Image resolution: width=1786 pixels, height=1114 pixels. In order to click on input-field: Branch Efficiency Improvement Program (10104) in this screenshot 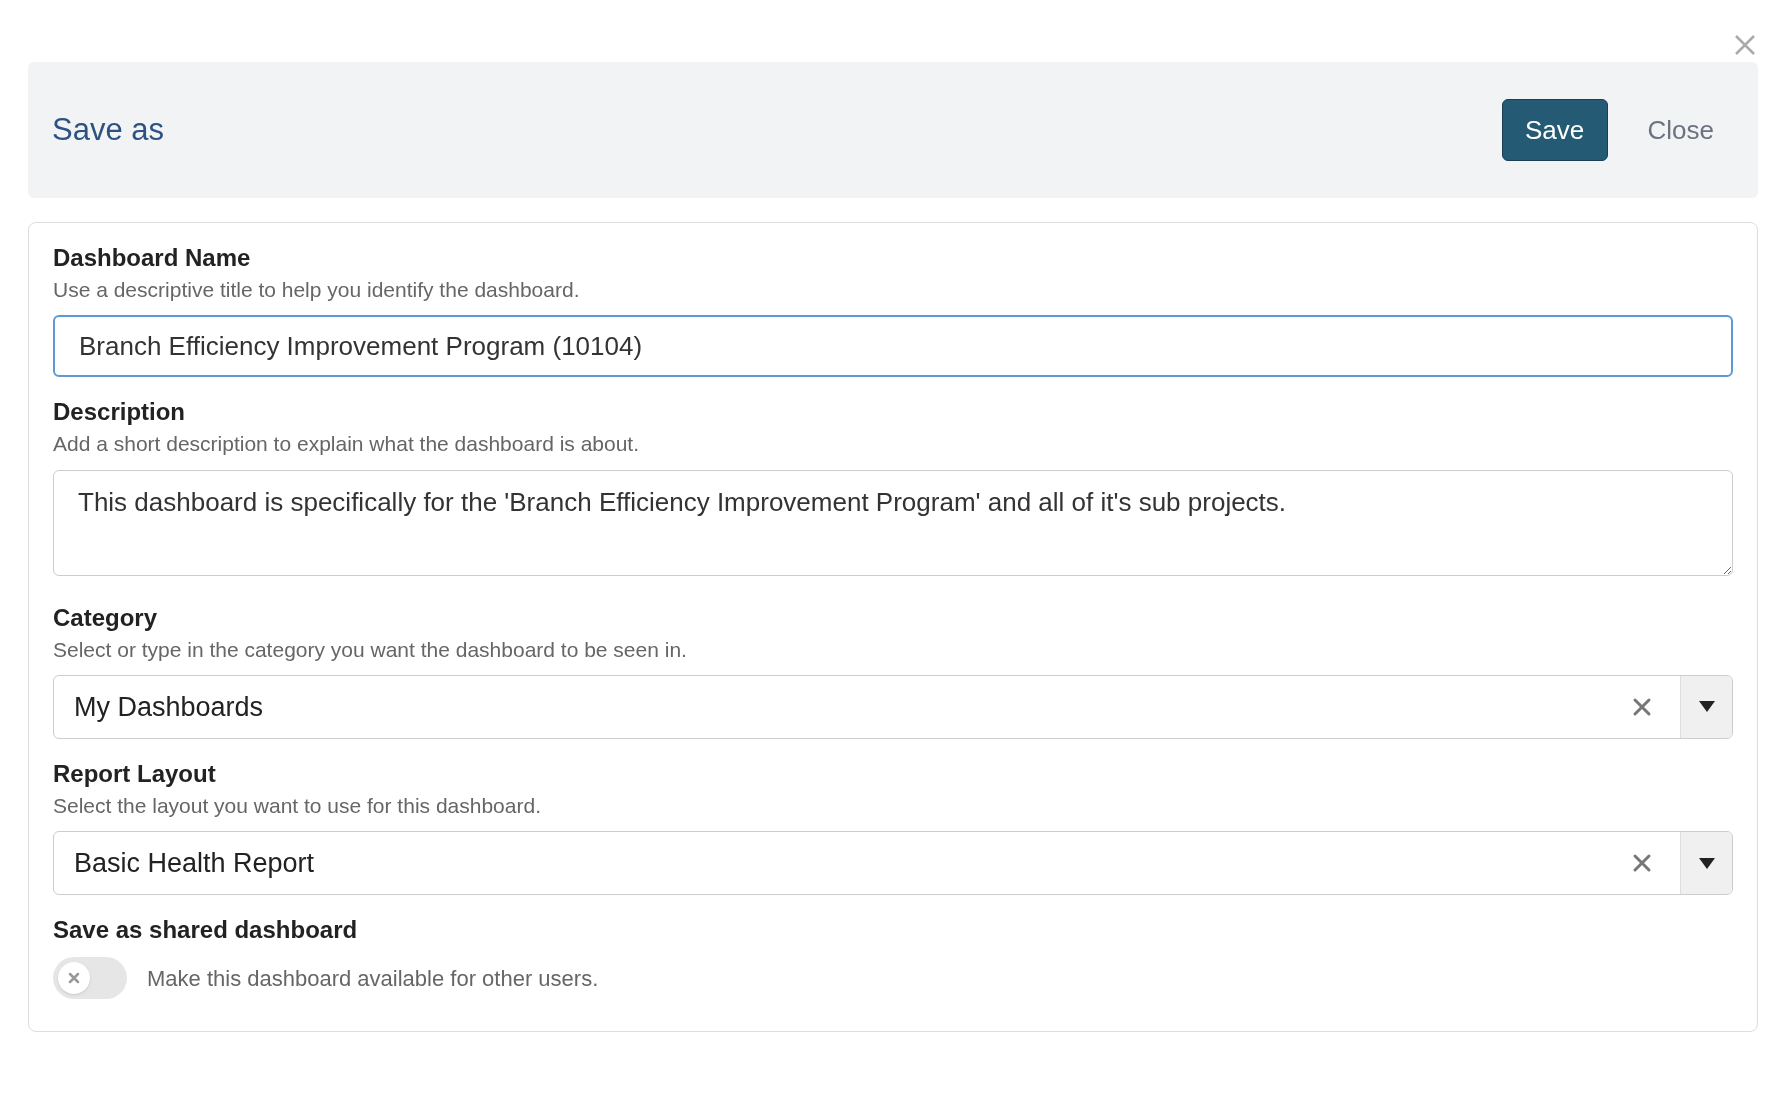, I will do `click(893, 346)`.